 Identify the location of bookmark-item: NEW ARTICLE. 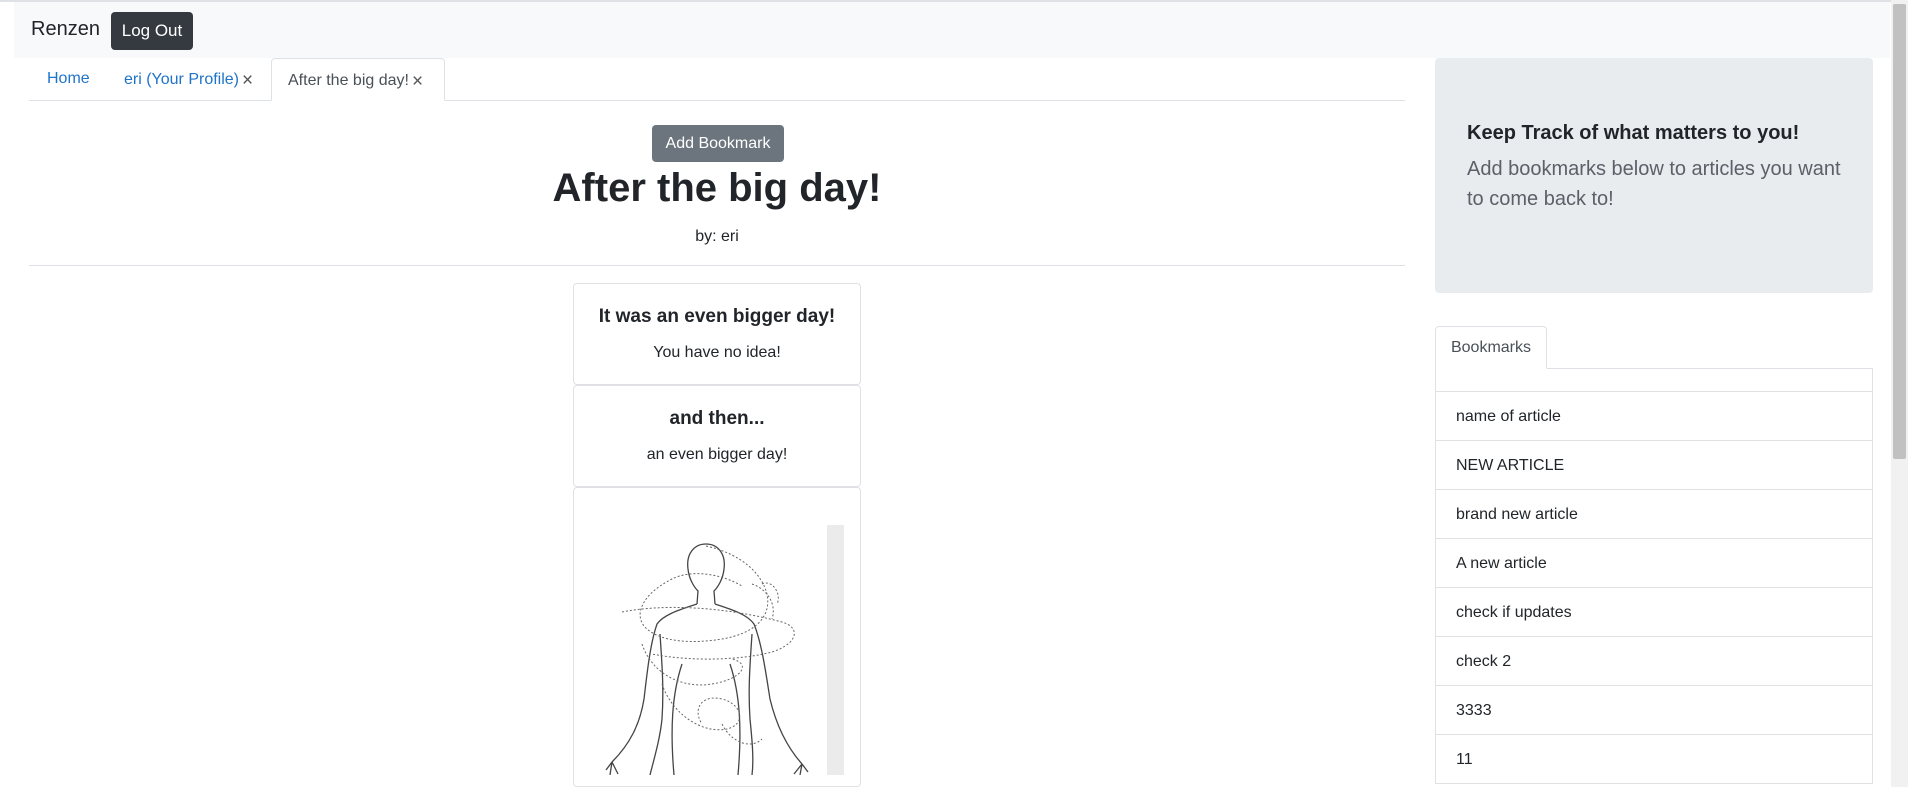
(1654, 465).